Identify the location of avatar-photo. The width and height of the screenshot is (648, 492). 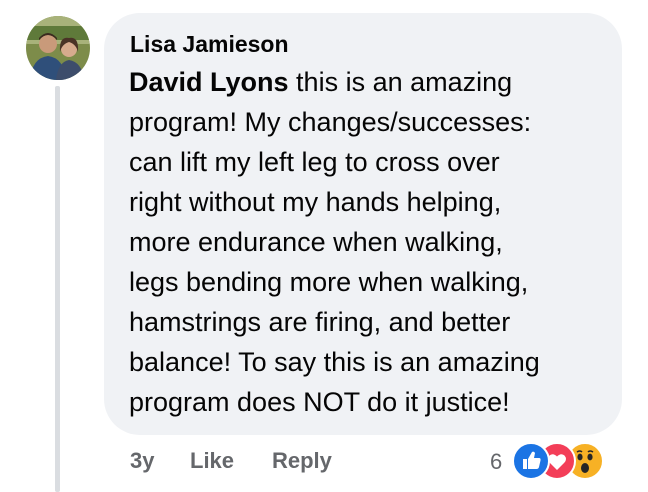
(58, 48).